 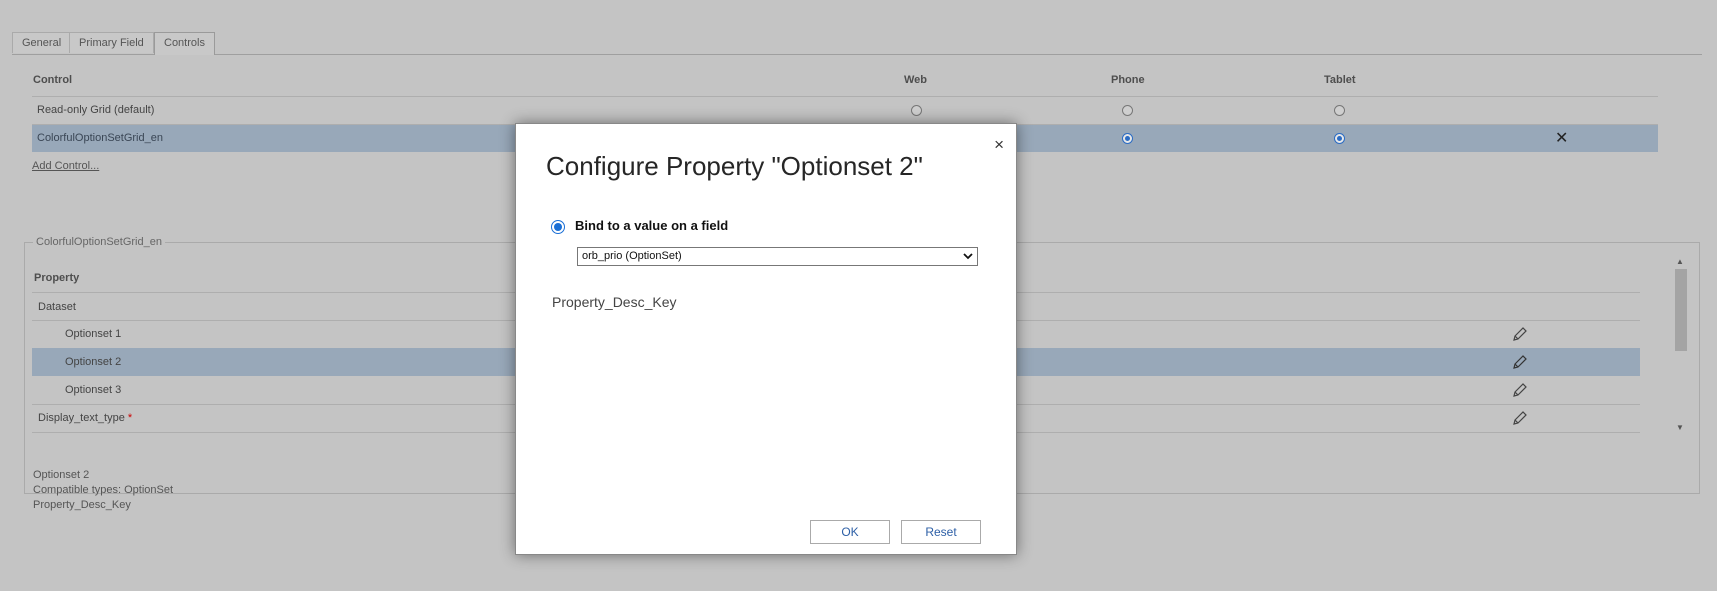 What do you see at coordinates (111, 42) in the screenshot?
I see `tab-primary-field: Primary Field` at bounding box center [111, 42].